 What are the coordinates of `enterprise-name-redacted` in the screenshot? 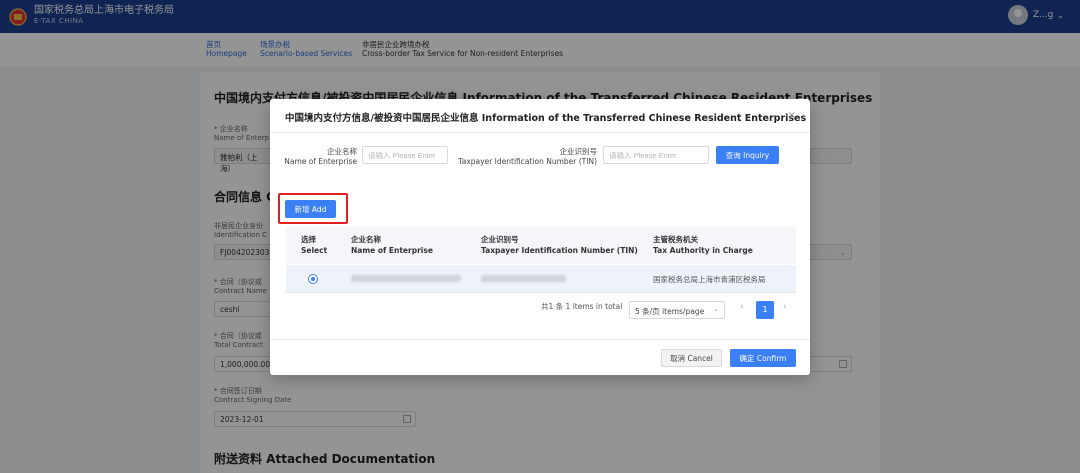 It's located at (406, 278).